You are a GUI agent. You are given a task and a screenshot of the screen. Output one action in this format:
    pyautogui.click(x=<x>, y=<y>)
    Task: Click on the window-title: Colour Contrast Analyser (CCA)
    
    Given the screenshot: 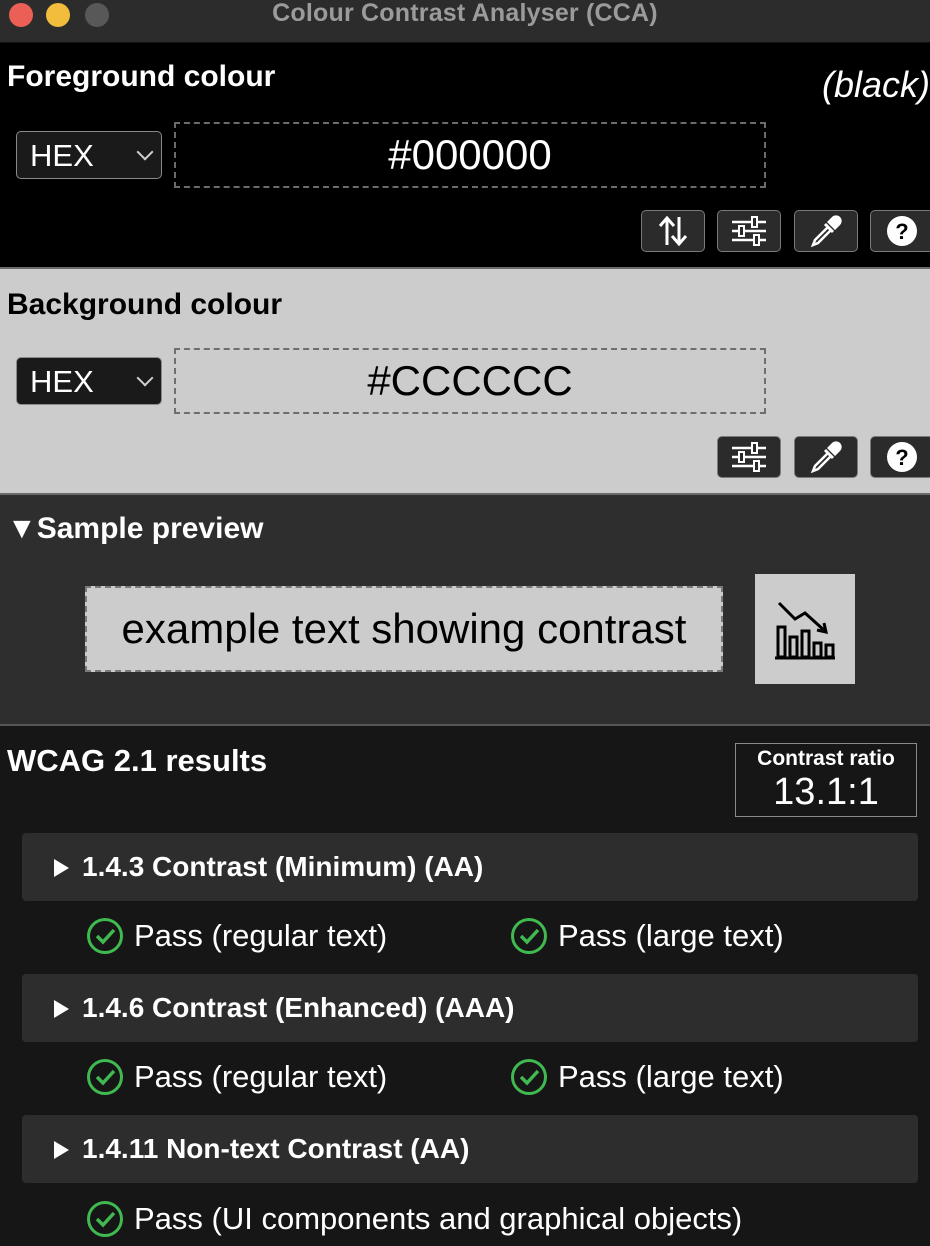 What is the action you would take?
    pyautogui.click(x=465, y=13)
    